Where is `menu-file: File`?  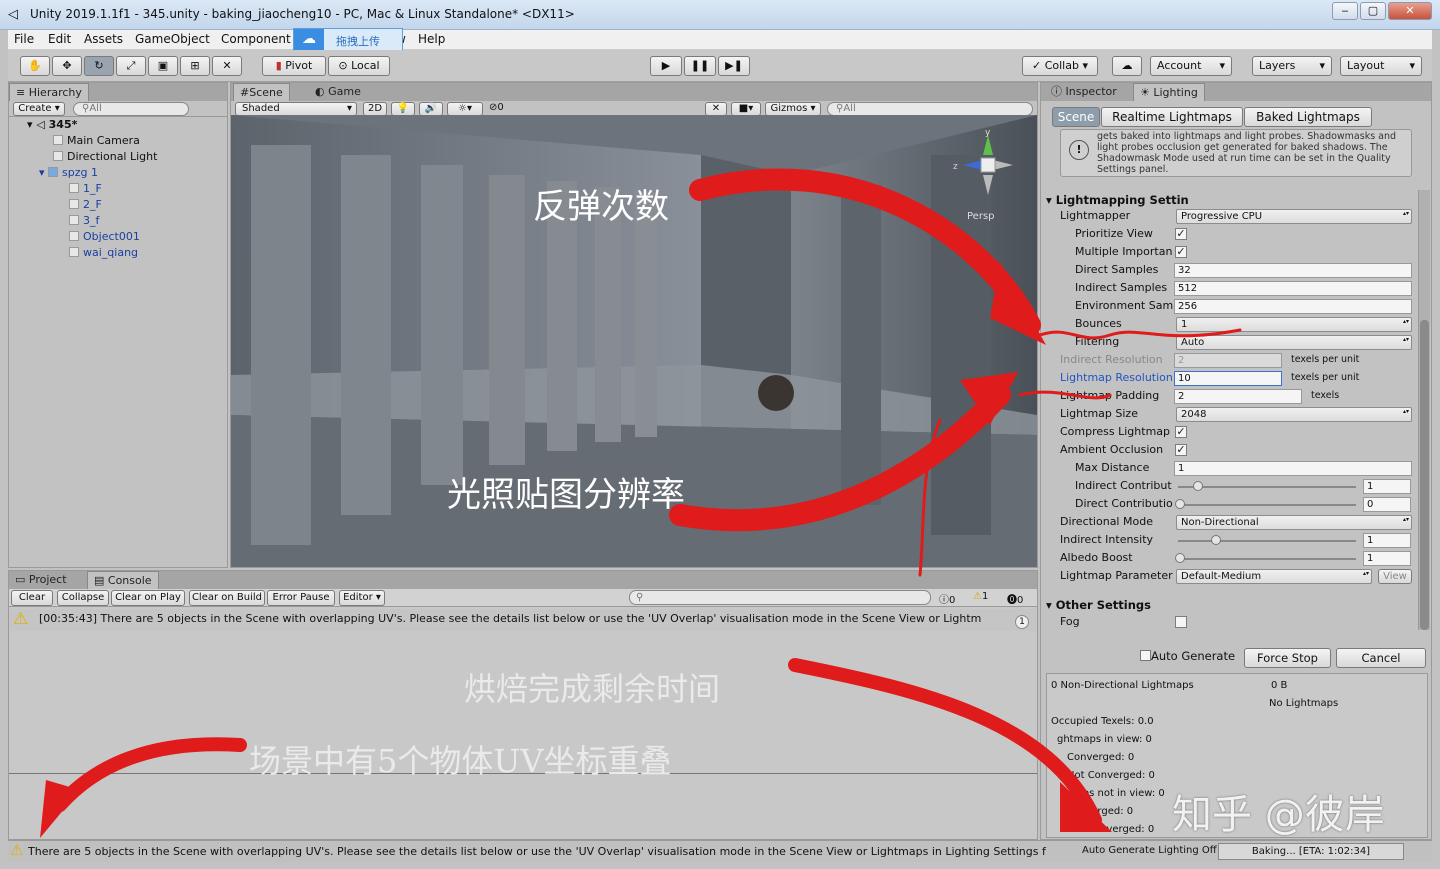 menu-file: File is located at coordinates (24, 39).